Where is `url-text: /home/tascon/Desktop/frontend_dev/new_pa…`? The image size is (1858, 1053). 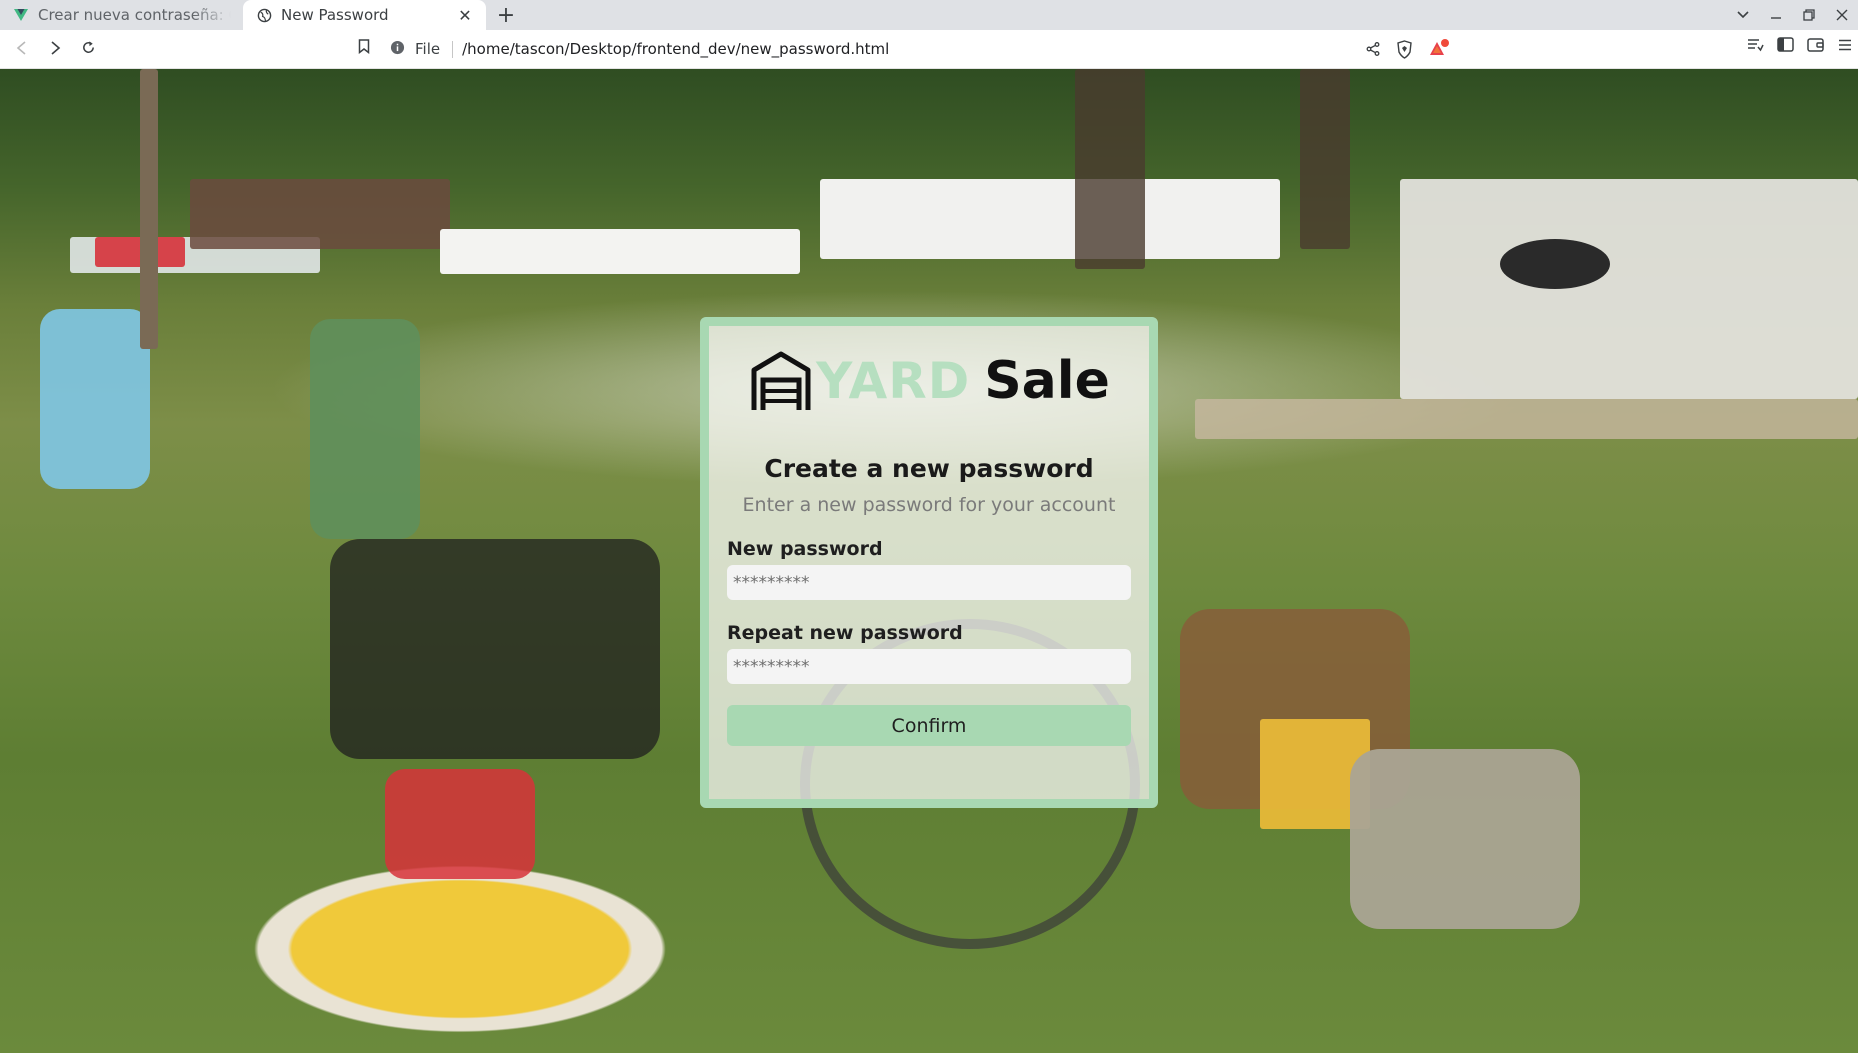 url-text: /home/tascon/Desktop/frontend_dev/new_pa… is located at coordinates (675, 49).